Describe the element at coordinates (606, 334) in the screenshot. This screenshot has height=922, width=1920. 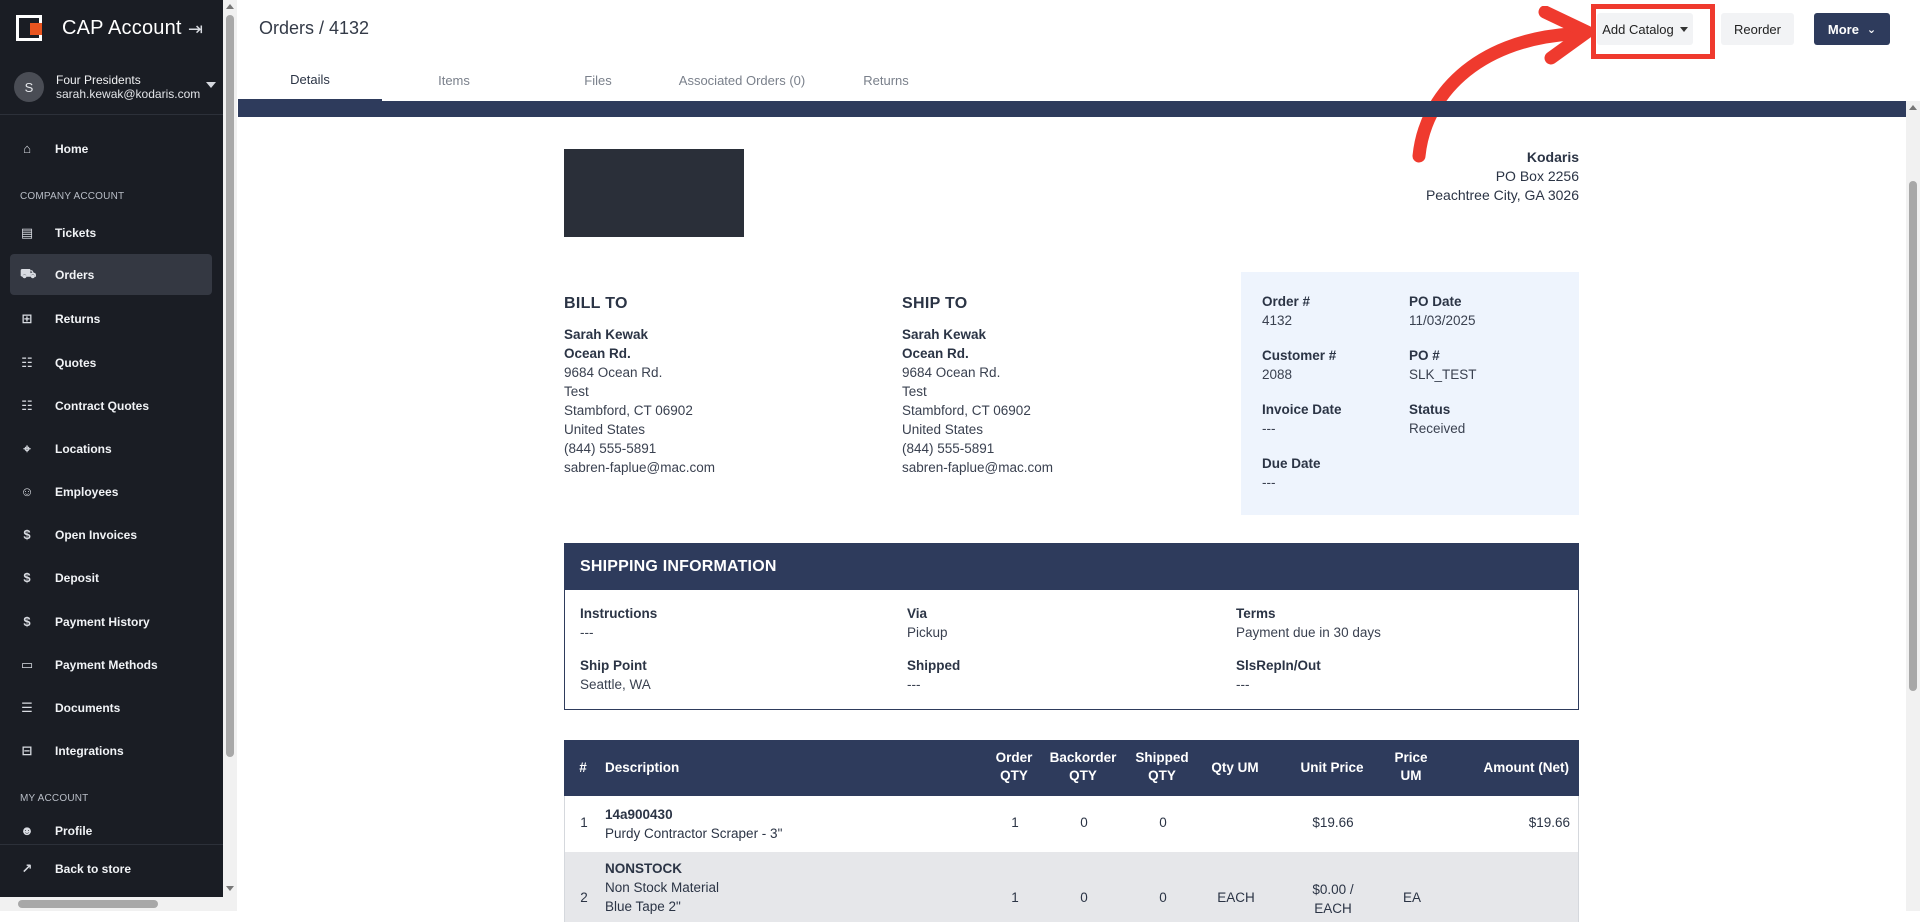
I see `bill-to-name: Sarah Kewak` at that location.